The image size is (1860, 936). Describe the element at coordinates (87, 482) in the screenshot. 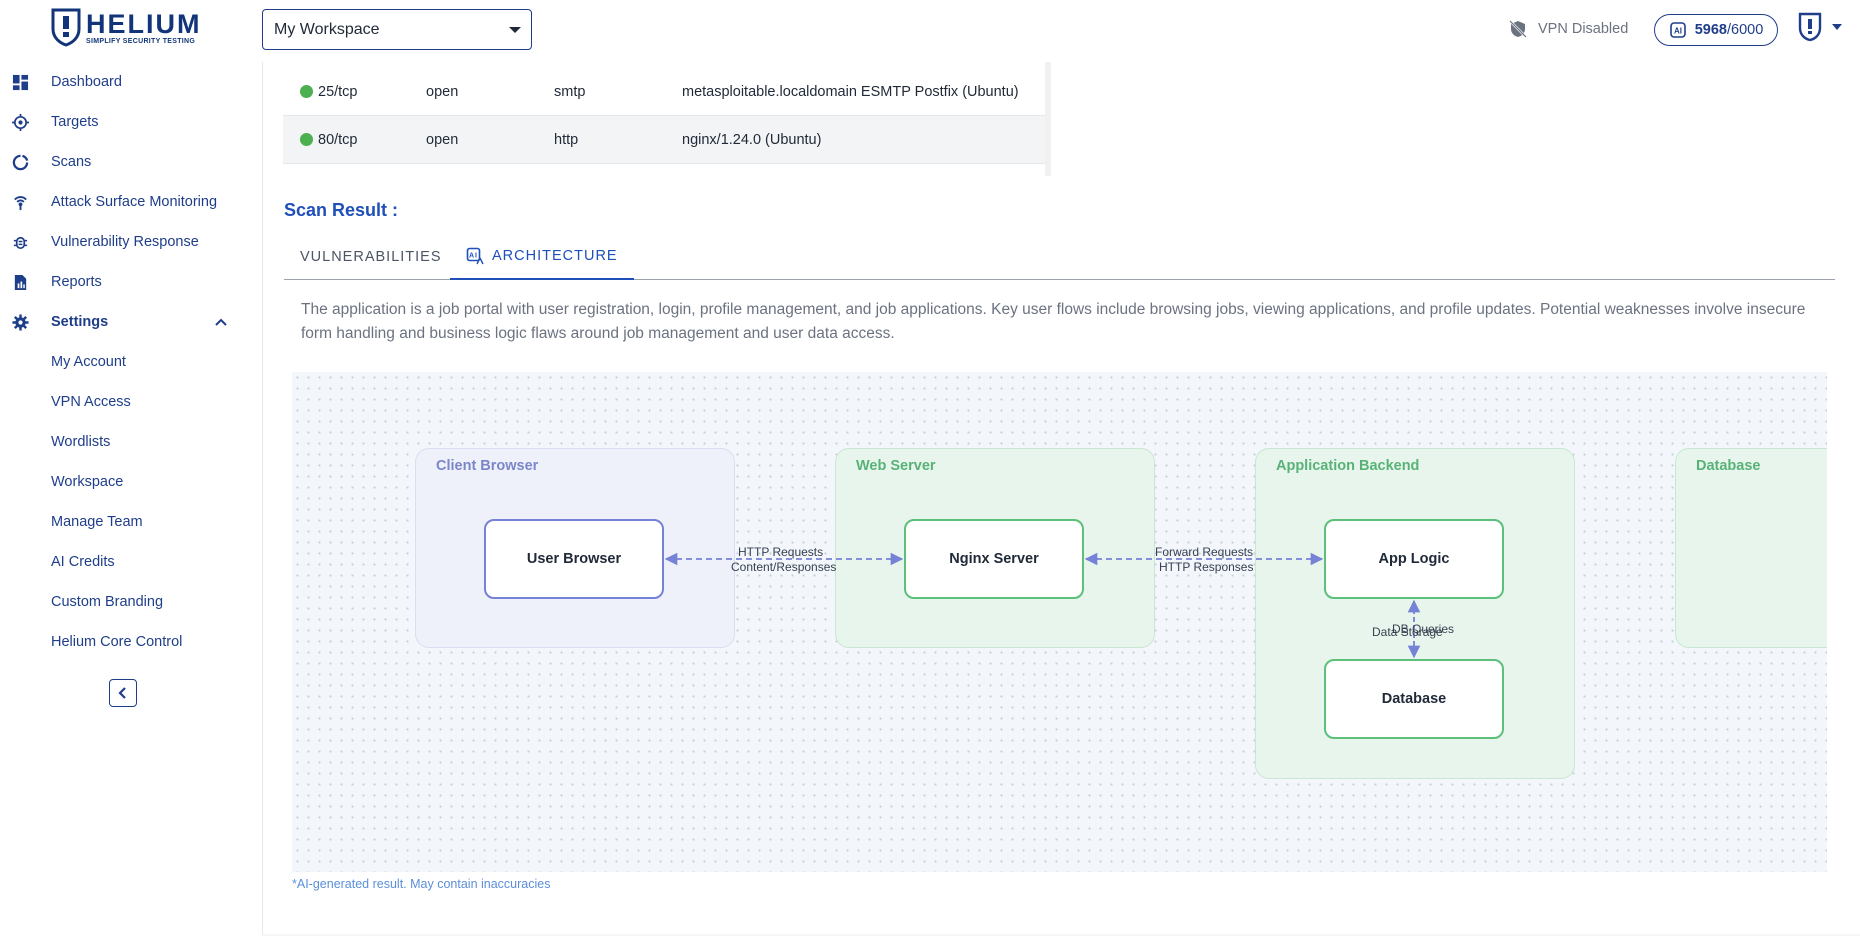

I see `sidebar-subitem-label: Workspace` at that location.